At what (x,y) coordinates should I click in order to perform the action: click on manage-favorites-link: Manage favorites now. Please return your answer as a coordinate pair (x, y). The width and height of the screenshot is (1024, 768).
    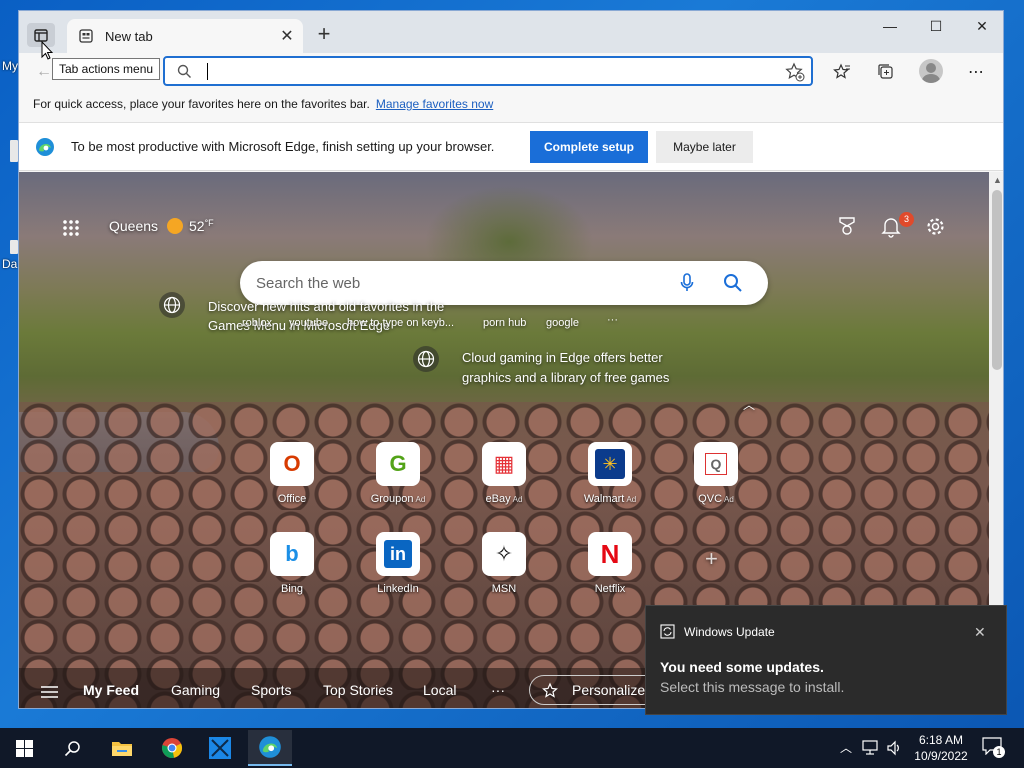
    Looking at the image, I should click on (434, 104).